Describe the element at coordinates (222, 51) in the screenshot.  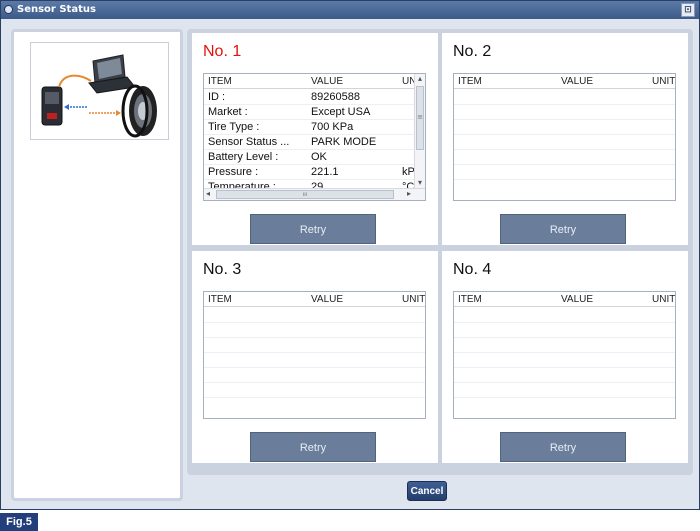
I see `panel-title: No. 1` at that location.